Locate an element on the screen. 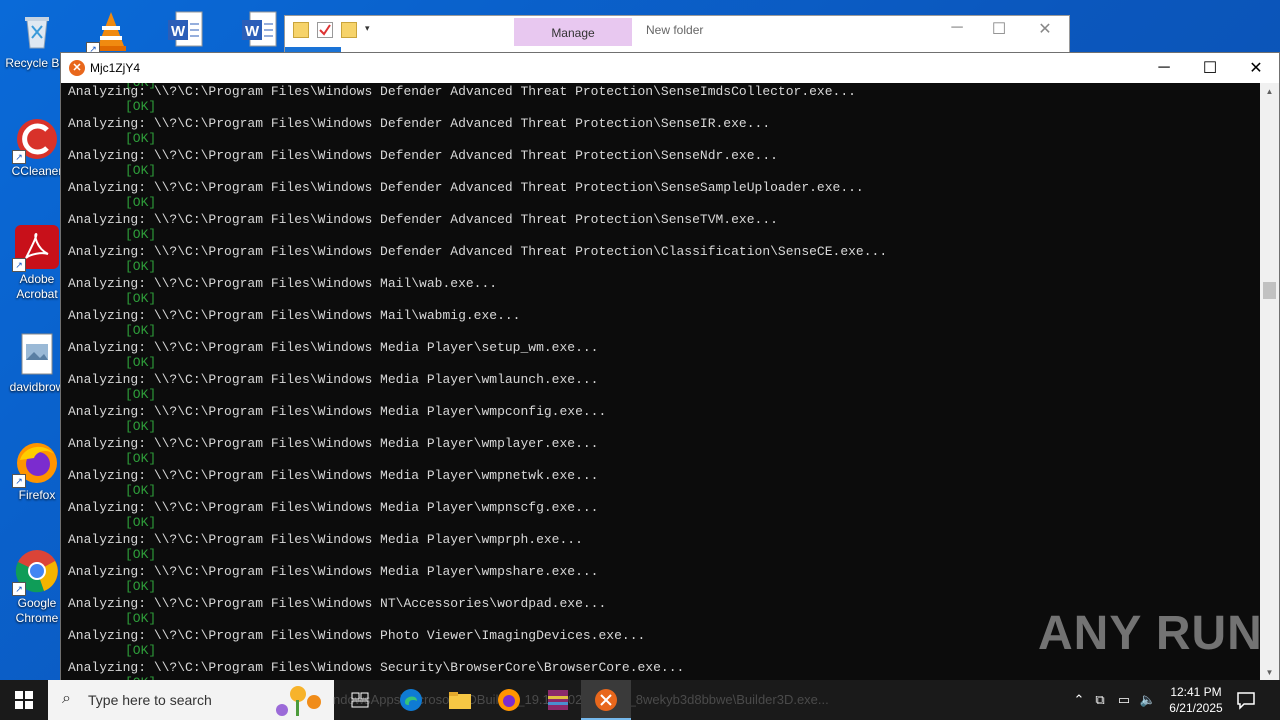  search-highlight-icon is located at coordinates (298, 701).